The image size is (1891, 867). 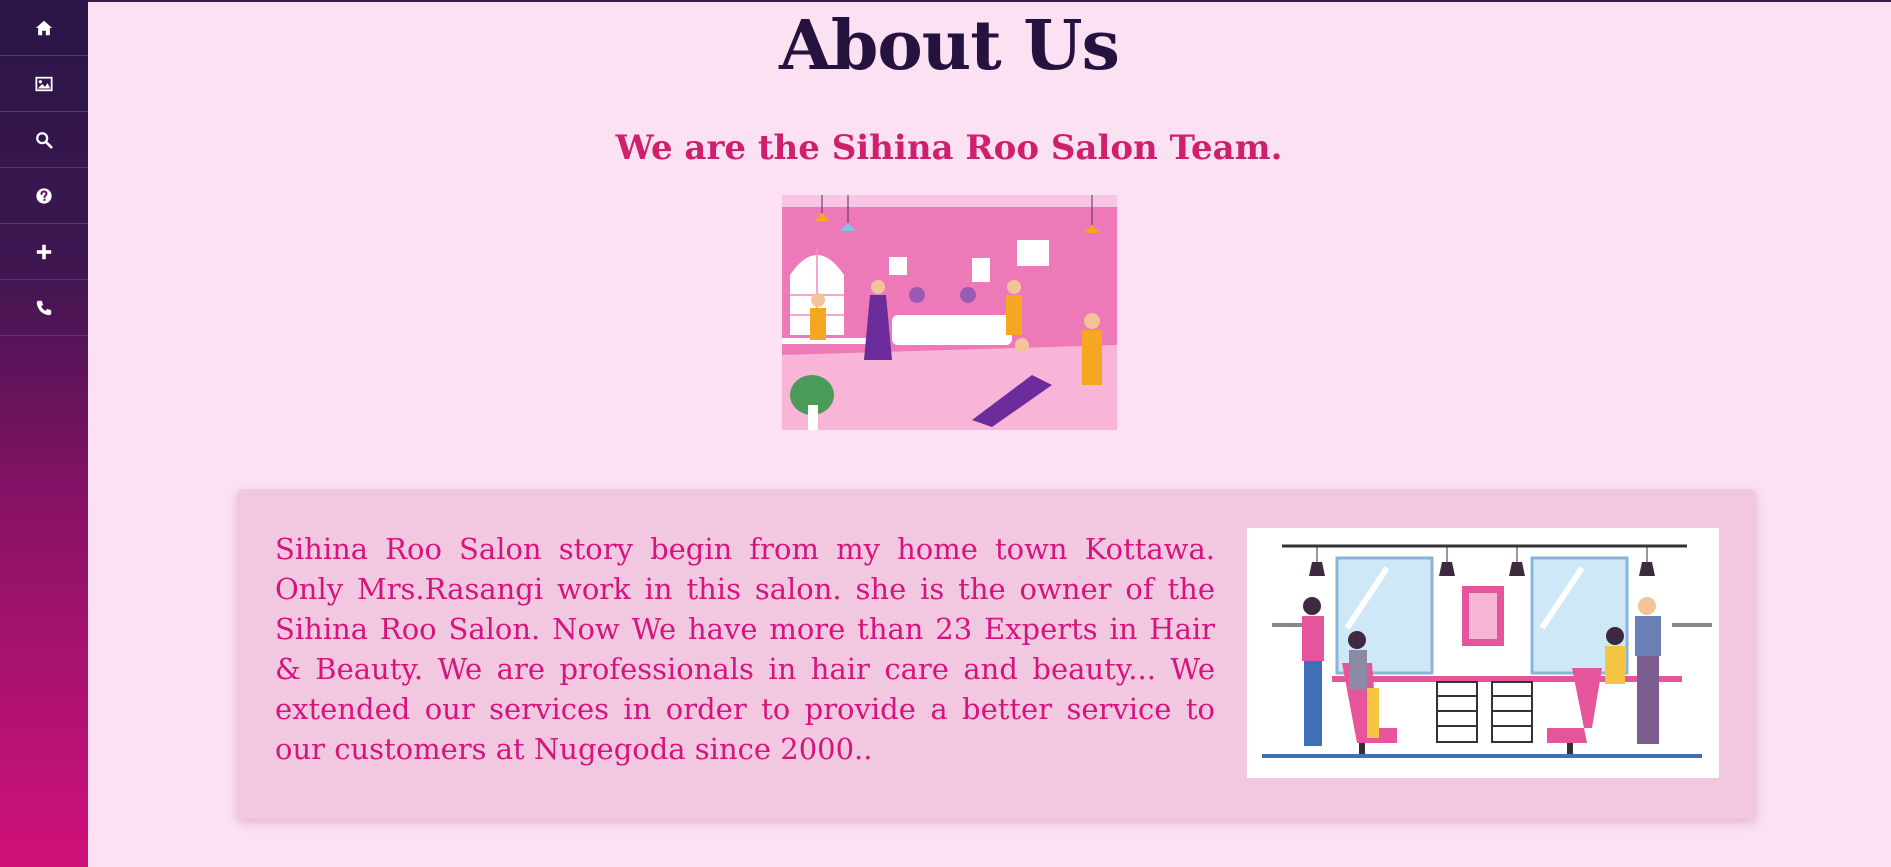 I want to click on plus-icon, so click(x=44, y=251).